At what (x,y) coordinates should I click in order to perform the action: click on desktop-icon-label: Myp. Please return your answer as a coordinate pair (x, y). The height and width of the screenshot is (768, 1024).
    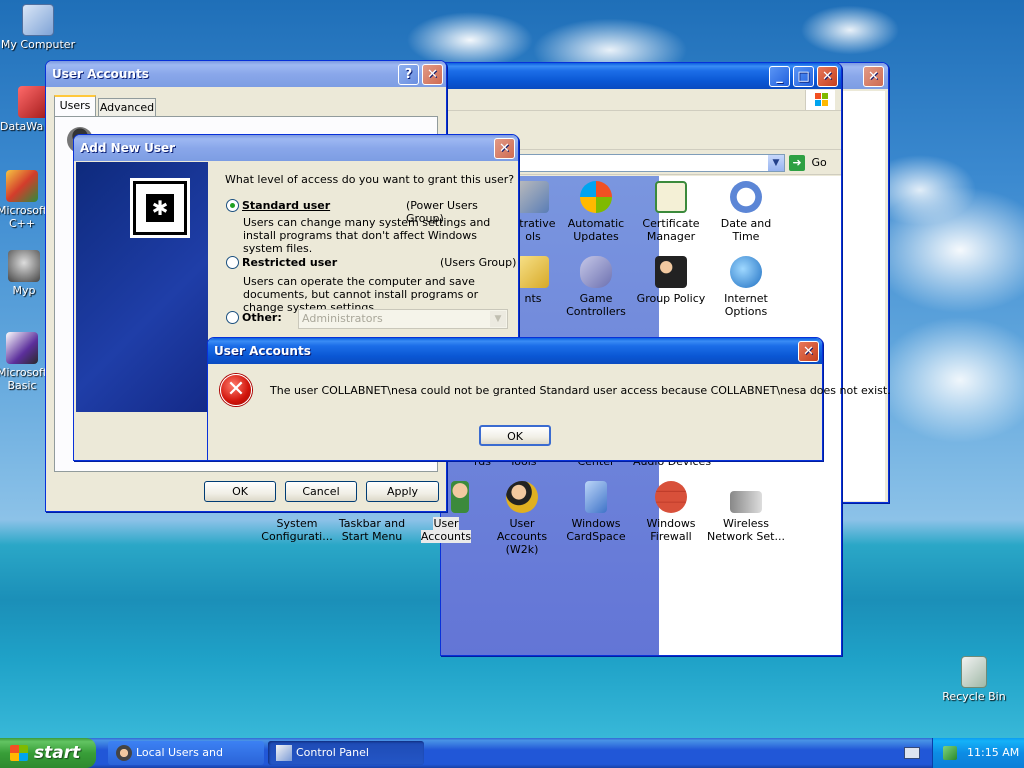
    Looking at the image, I should click on (24, 290).